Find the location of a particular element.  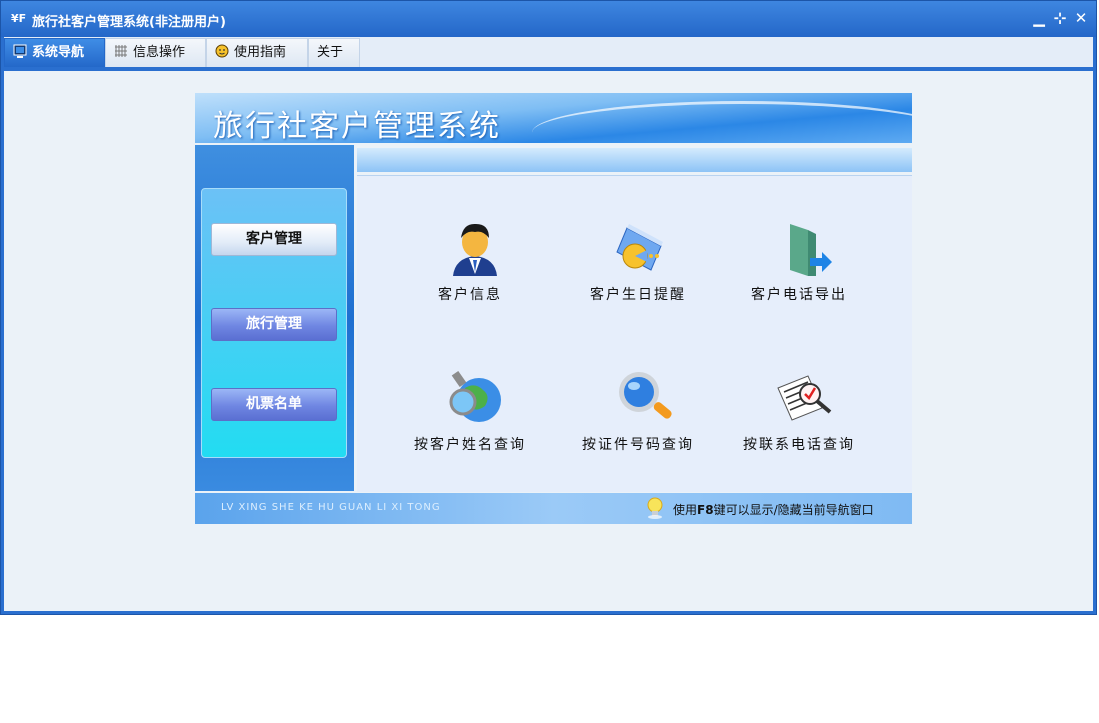

phone-export-item: 客户电话导出 is located at coordinates (799, 268).